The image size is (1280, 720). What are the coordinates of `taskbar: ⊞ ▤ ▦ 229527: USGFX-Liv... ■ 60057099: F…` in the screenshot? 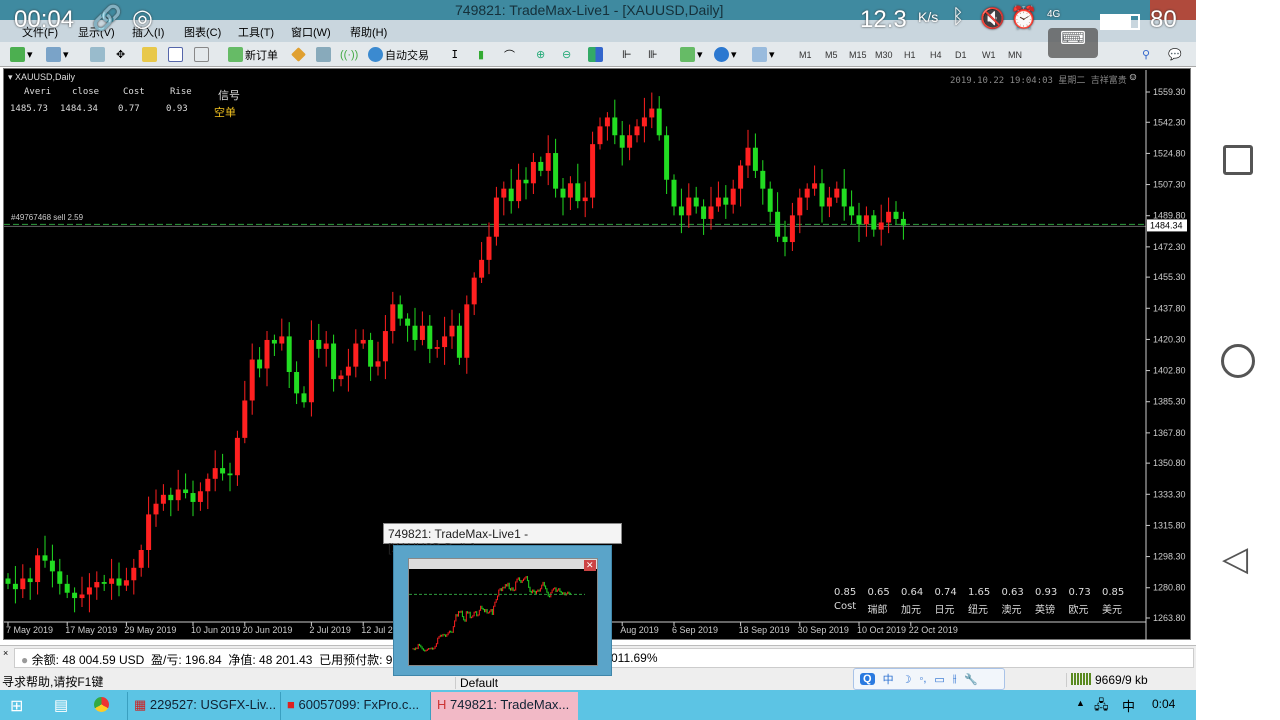 It's located at (598, 705).